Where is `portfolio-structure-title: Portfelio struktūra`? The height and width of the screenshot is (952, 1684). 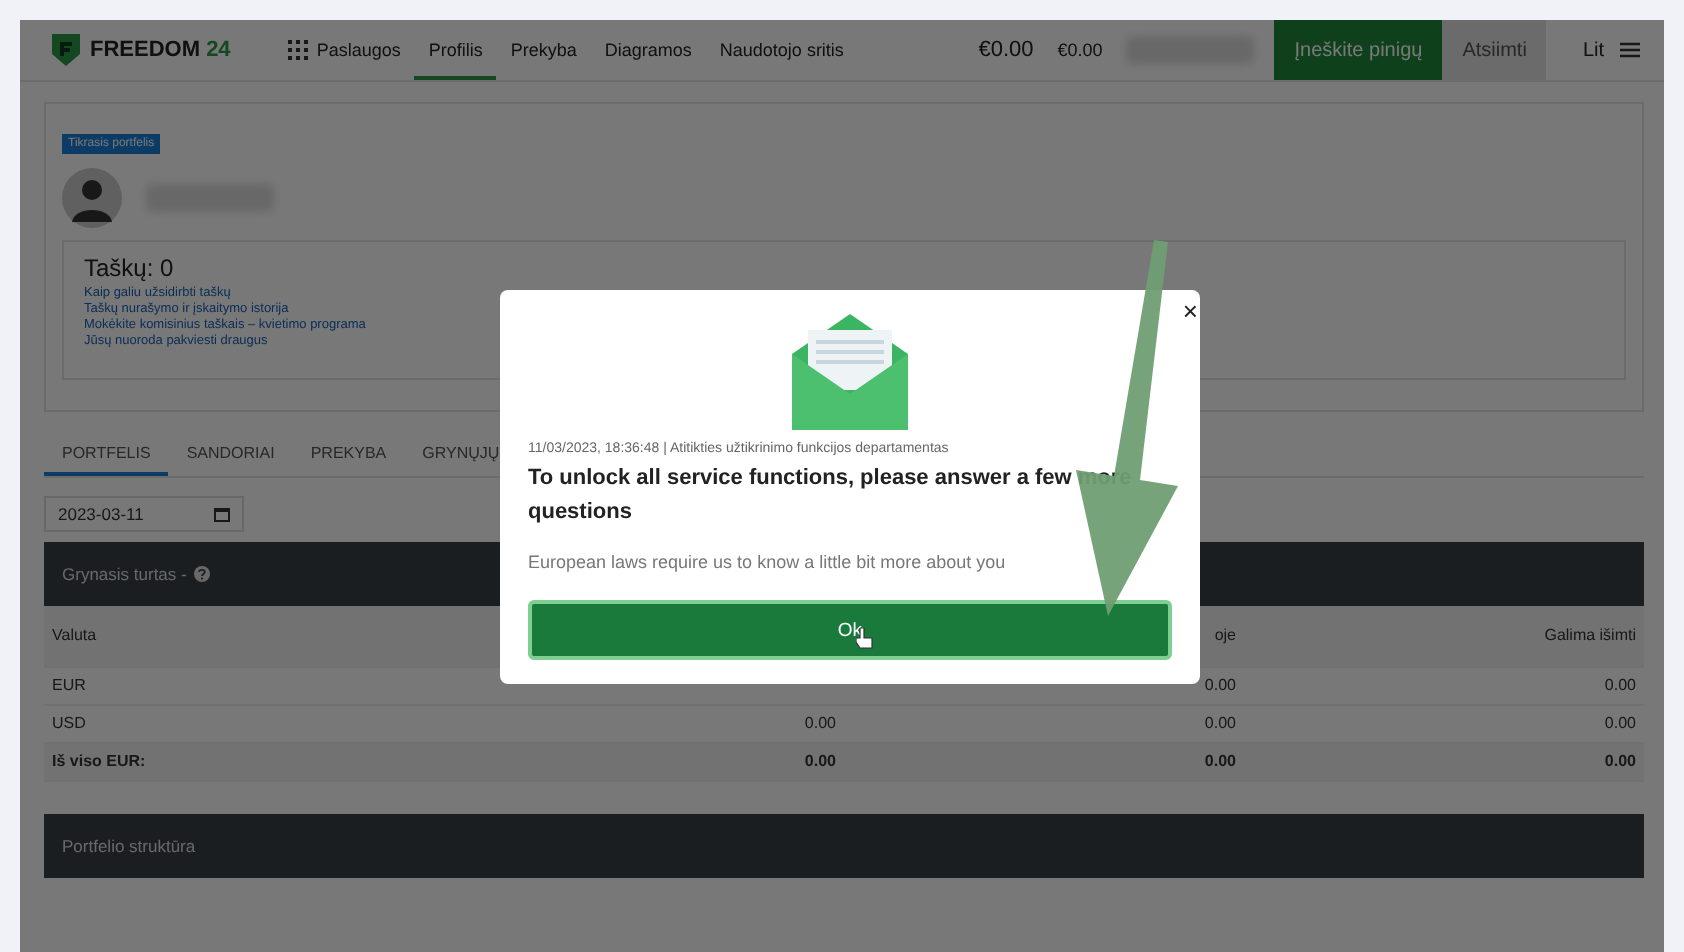
portfolio-structure-title: Portfelio struktūra is located at coordinates (129, 846).